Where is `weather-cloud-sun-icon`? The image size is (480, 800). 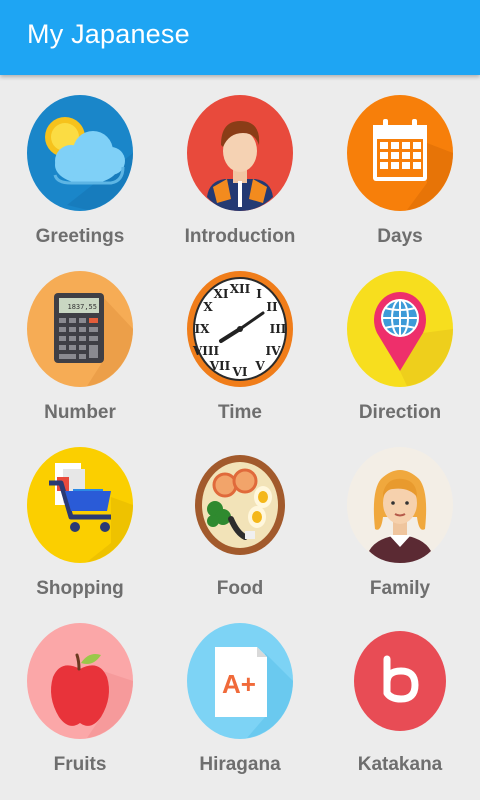 weather-cloud-sun-icon is located at coordinates (80, 153).